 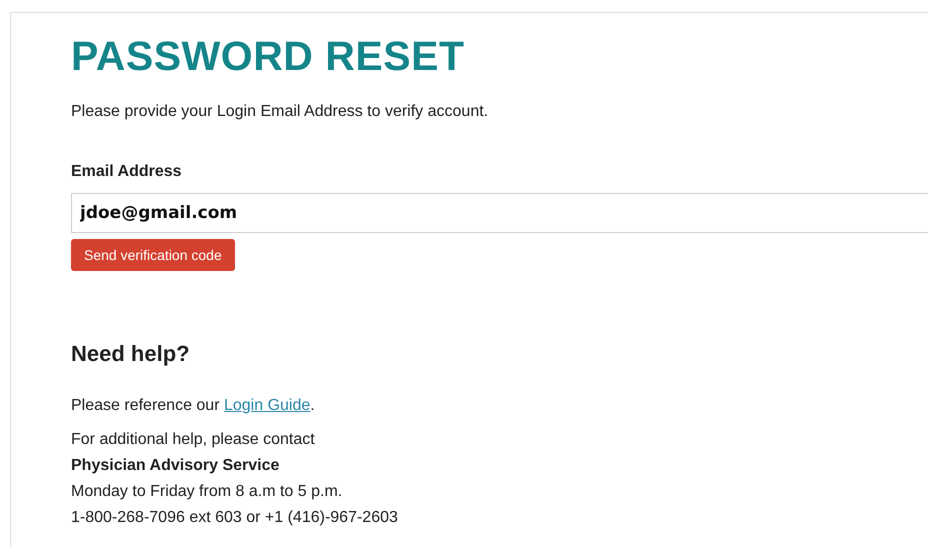 What do you see at coordinates (268, 56) in the screenshot?
I see `page-title: PASSWORD RESET` at bounding box center [268, 56].